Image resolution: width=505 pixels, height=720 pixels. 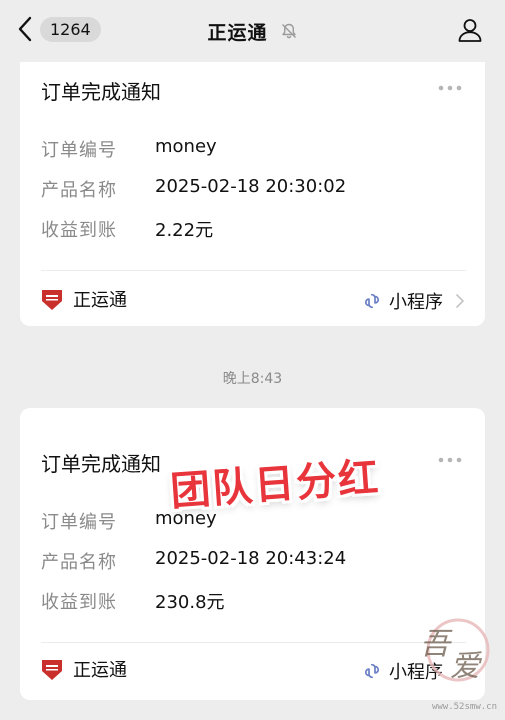 What do you see at coordinates (133, 601) in the screenshot?
I see `field-row: 收益到账 230.8元` at bounding box center [133, 601].